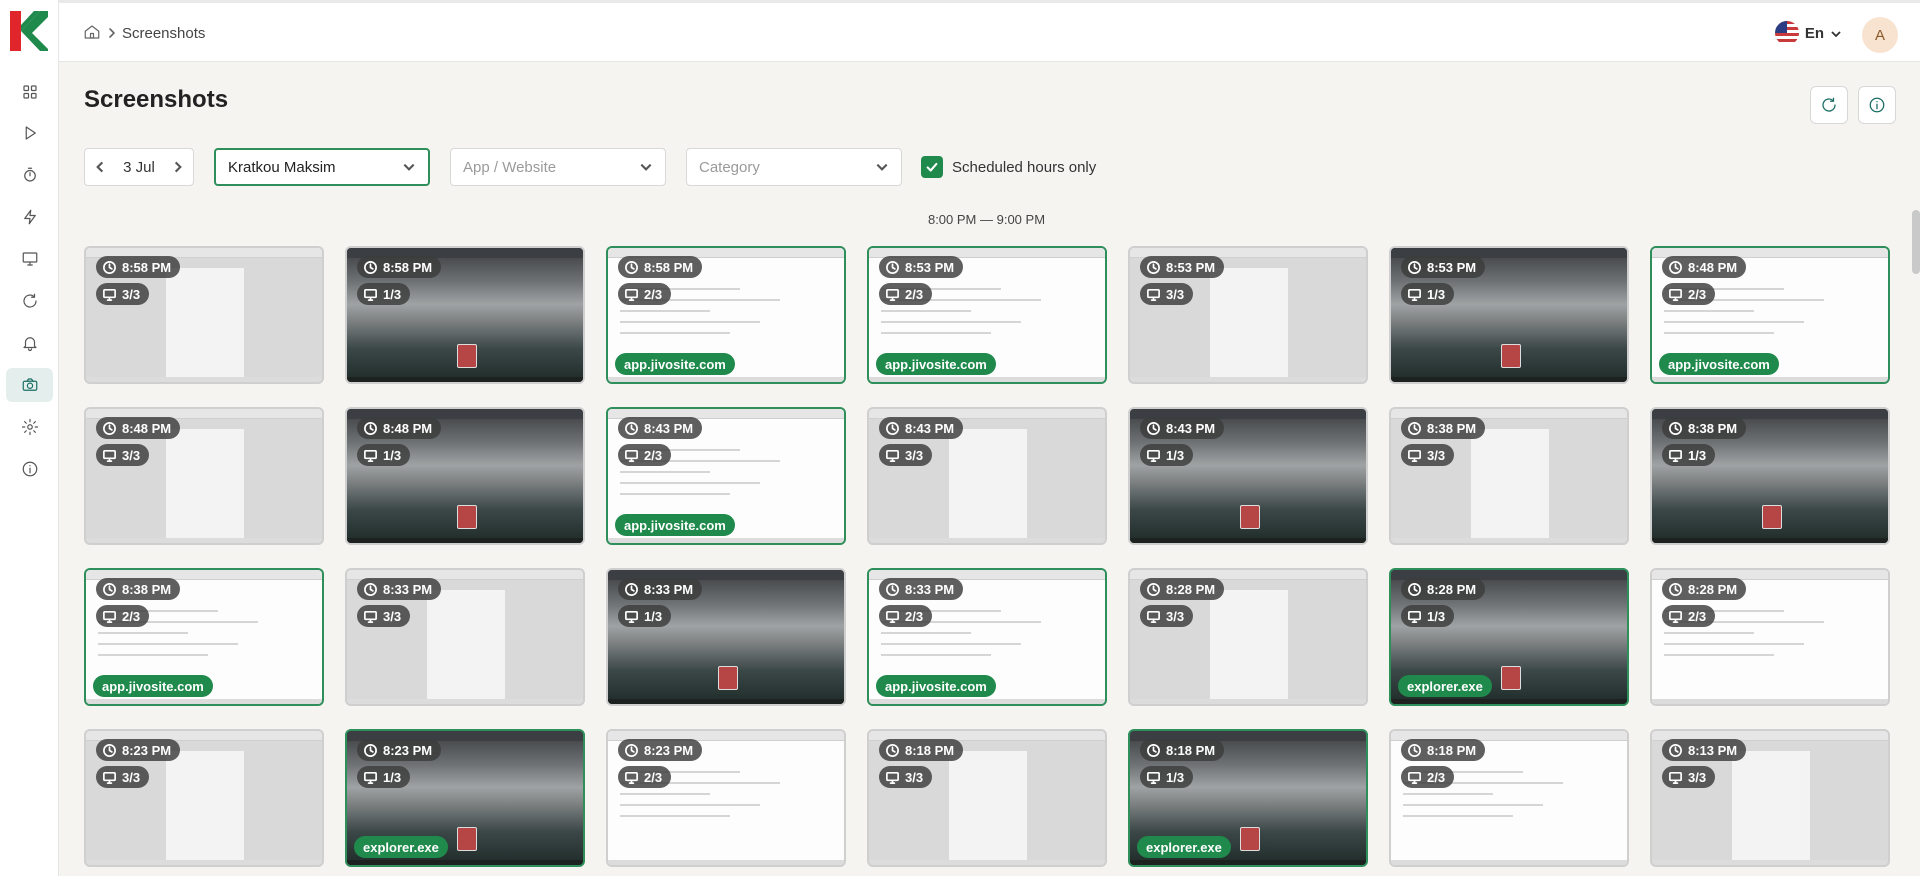  What do you see at coordinates (204, 637) in the screenshot?
I see `screenshot-card: 8:38 PM 2/3 app.jivosite.com` at bounding box center [204, 637].